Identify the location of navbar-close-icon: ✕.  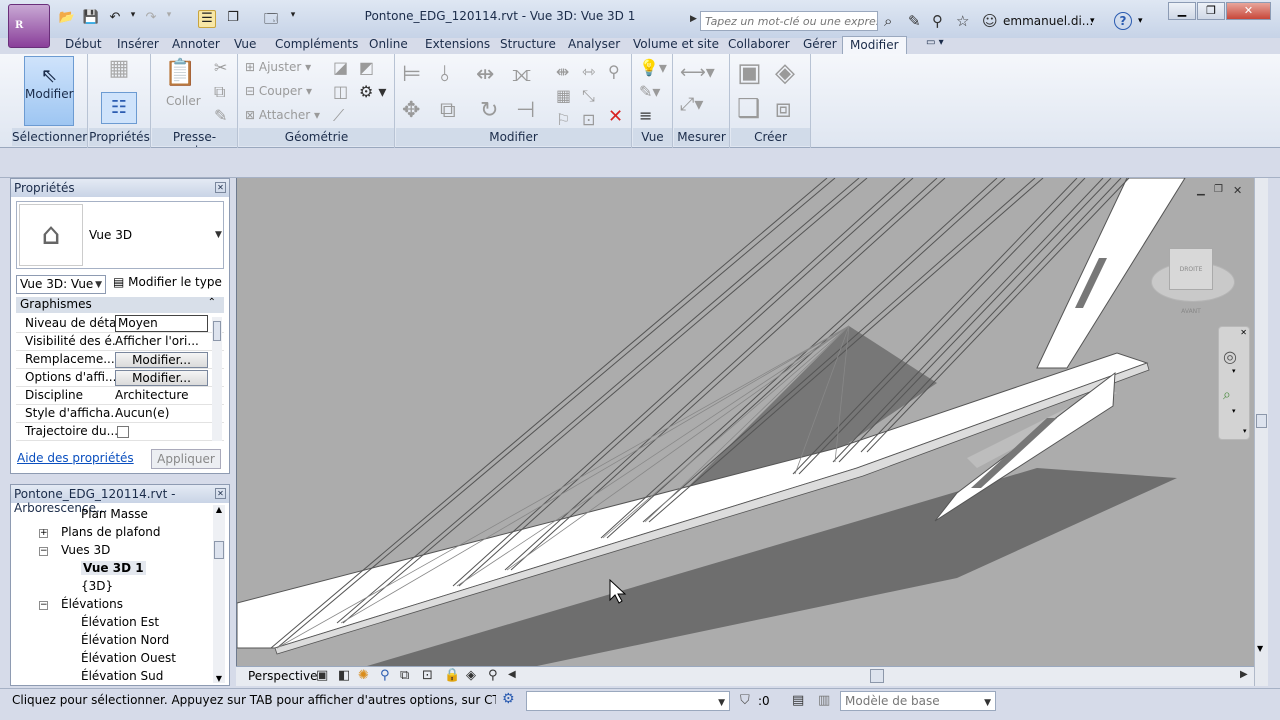
(1243, 332).